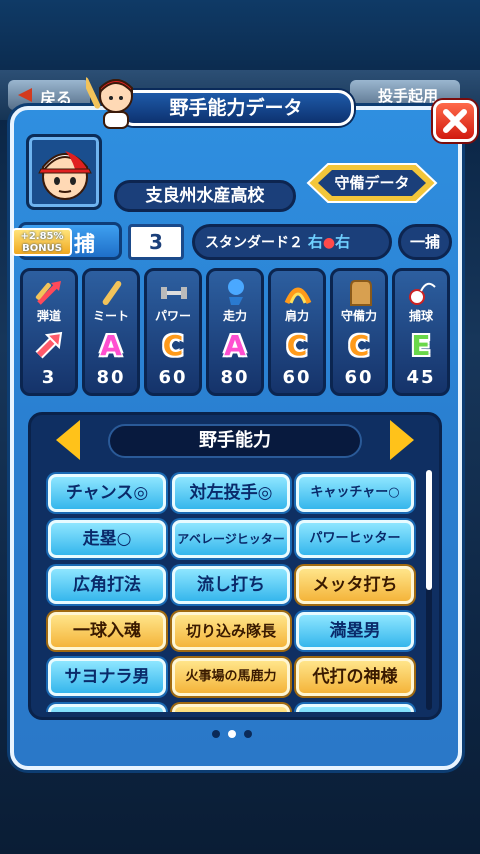 The height and width of the screenshot is (854, 480). What do you see at coordinates (231, 539) in the screenshot?
I see `skill-button: アベレージヒッター` at bounding box center [231, 539].